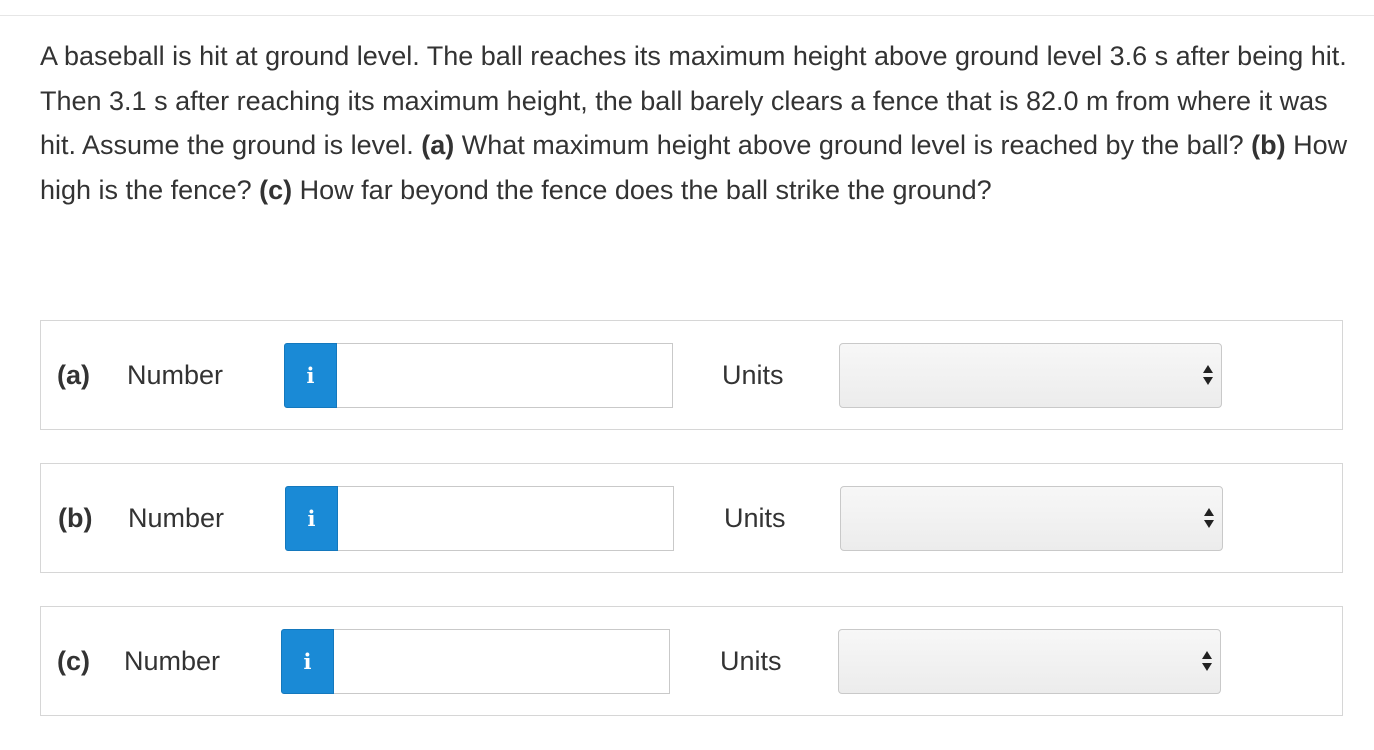 The height and width of the screenshot is (750, 1374). I want to click on question-part-b-marker: (b), so click(1268, 145).